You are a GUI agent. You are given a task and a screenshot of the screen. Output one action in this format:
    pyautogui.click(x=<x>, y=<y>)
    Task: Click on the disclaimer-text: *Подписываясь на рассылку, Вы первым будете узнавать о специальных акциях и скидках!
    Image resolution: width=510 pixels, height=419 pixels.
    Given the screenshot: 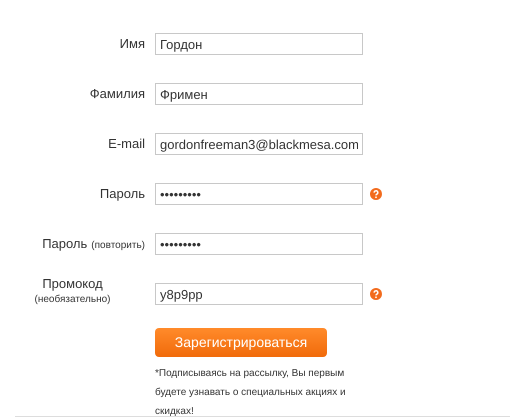 What is the action you would take?
    pyautogui.click(x=251, y=393)
    